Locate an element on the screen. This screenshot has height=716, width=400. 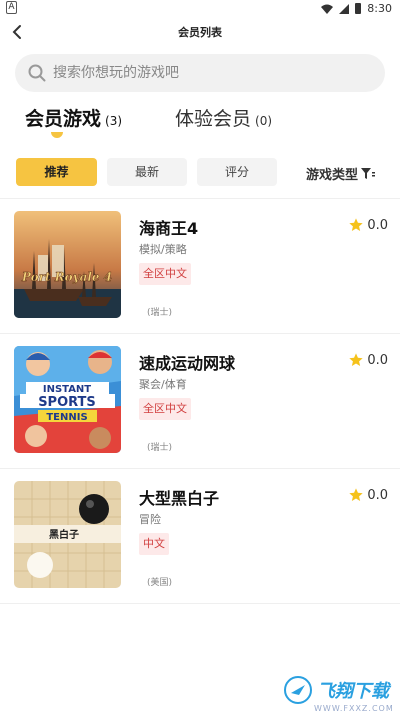
battery-icon is located at coordinates (358, 8).